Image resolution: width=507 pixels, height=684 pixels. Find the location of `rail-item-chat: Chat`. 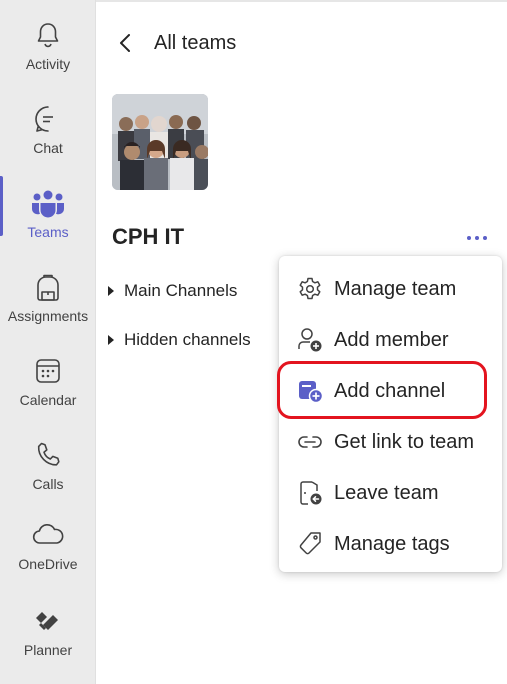

rail-item-chat: Chat is located at coordinates (48, 130).